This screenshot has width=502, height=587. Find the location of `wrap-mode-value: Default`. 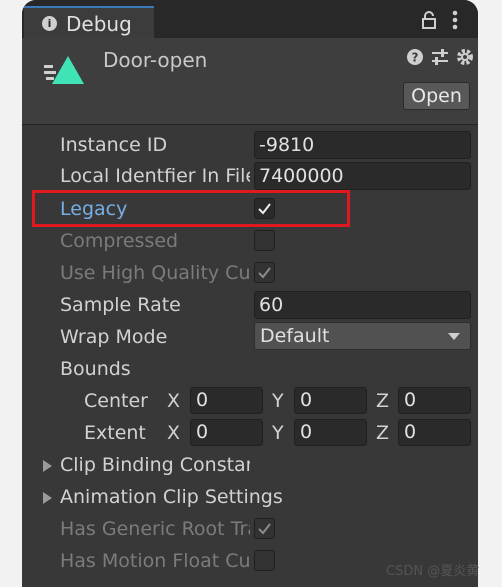

wrap-mode-value: Default is located at coordinates (295, 336).